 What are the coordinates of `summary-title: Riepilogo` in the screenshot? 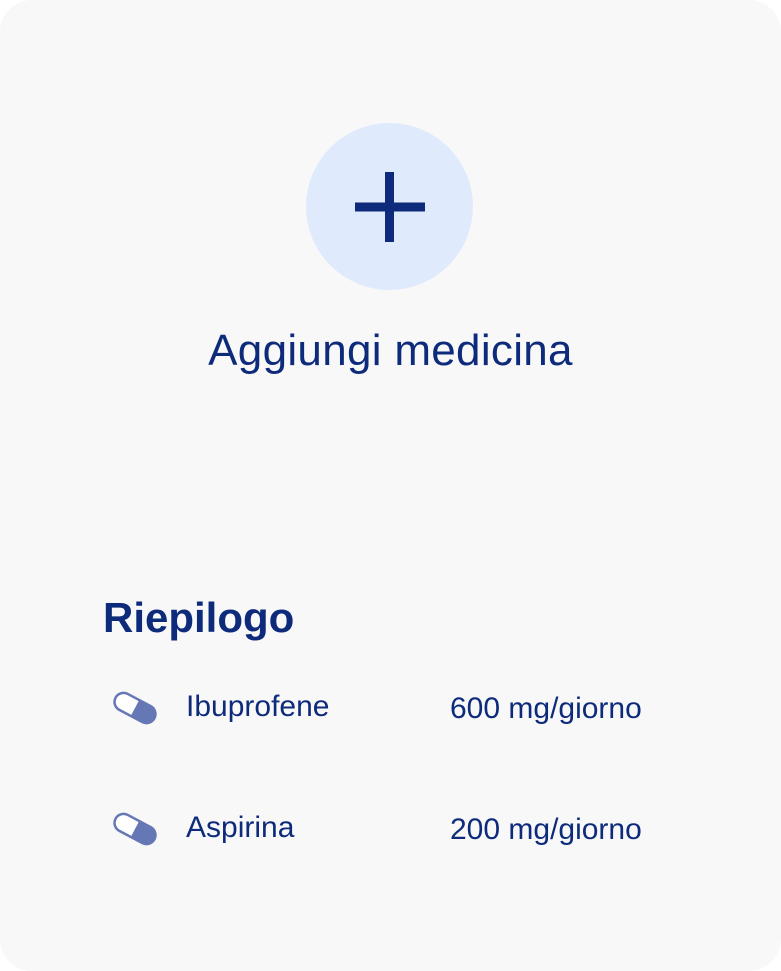 It's located at (199, 617).